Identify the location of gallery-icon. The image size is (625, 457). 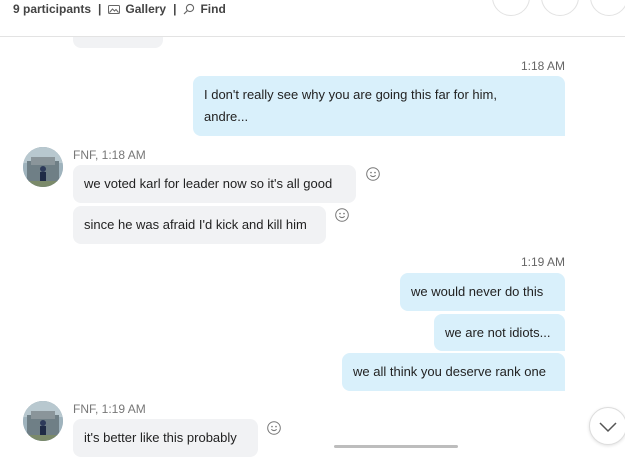
(114, 9).